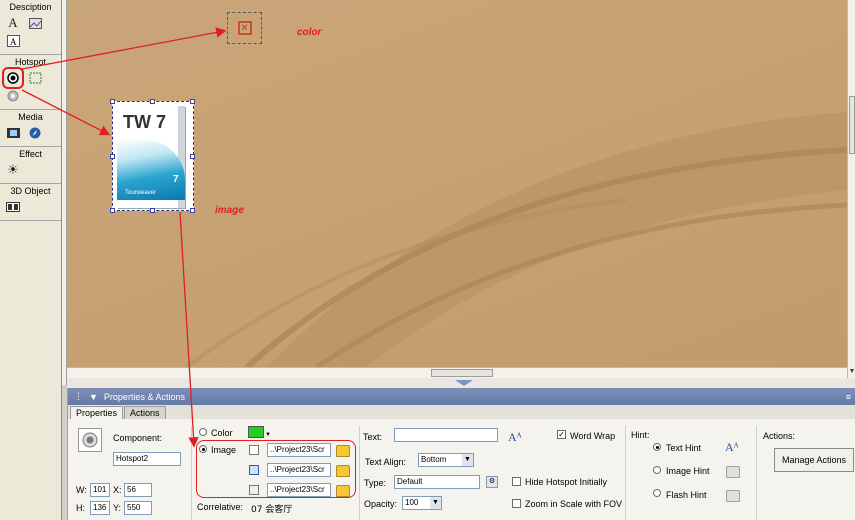 The image size is (855, 520). I want to click on scroll-down-arrow-icon: ▼, so click(851, 373).